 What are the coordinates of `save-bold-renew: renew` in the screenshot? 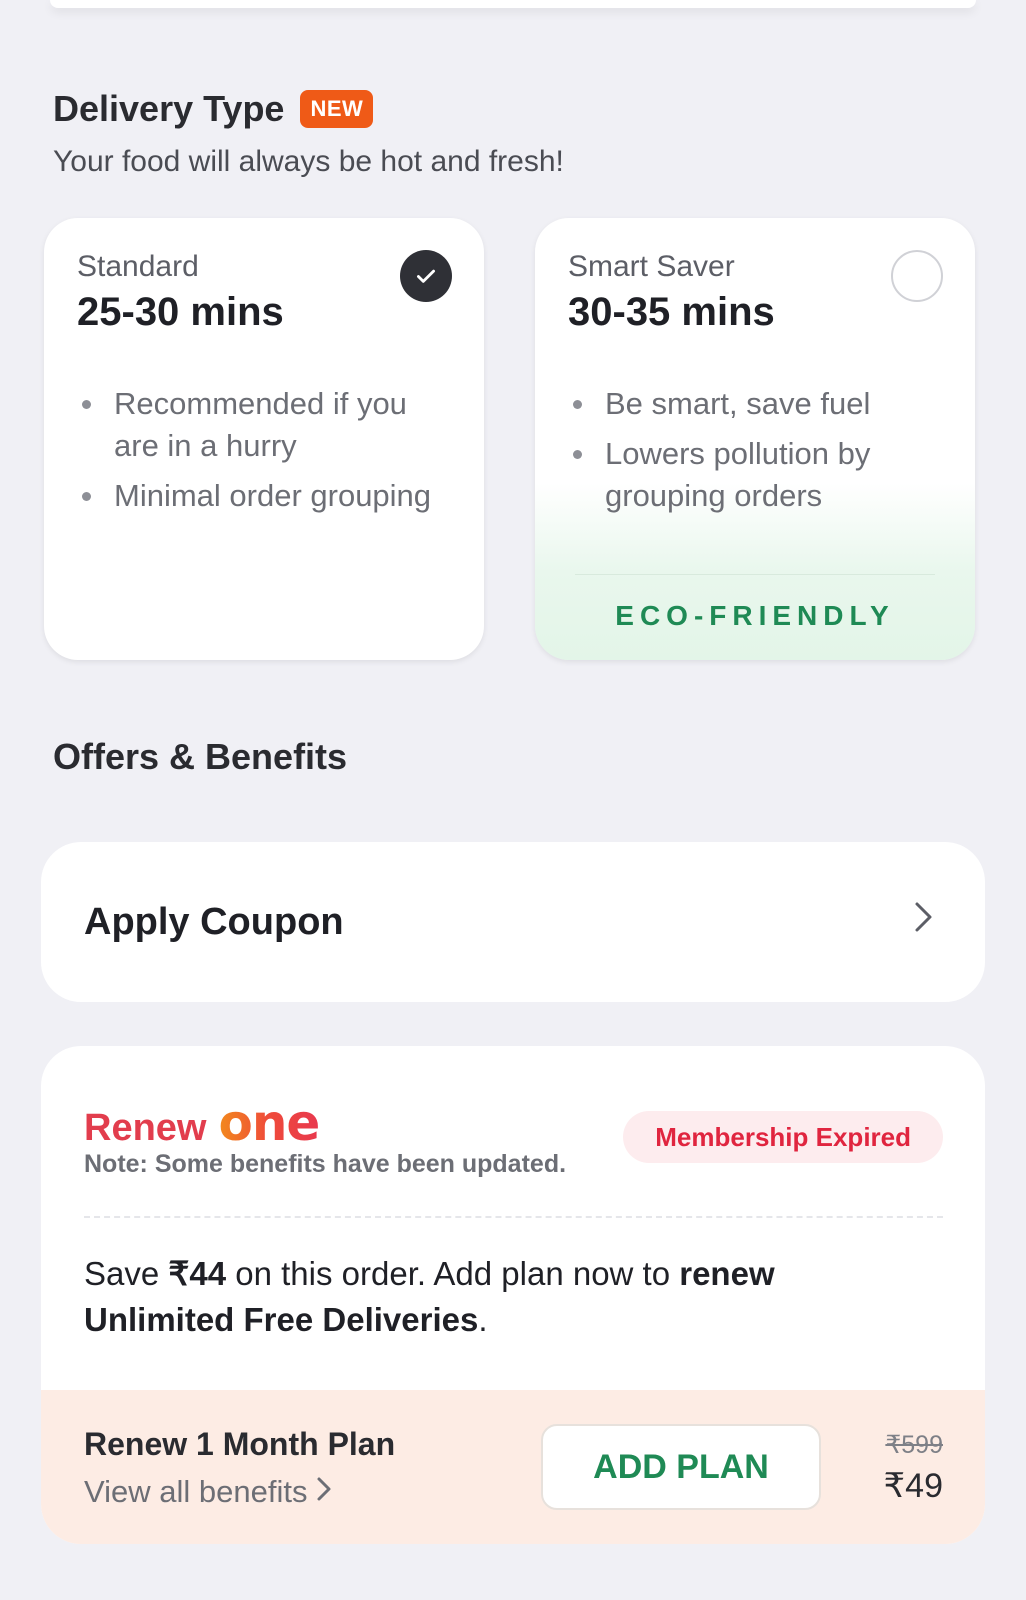 It's located at (727, 1273).